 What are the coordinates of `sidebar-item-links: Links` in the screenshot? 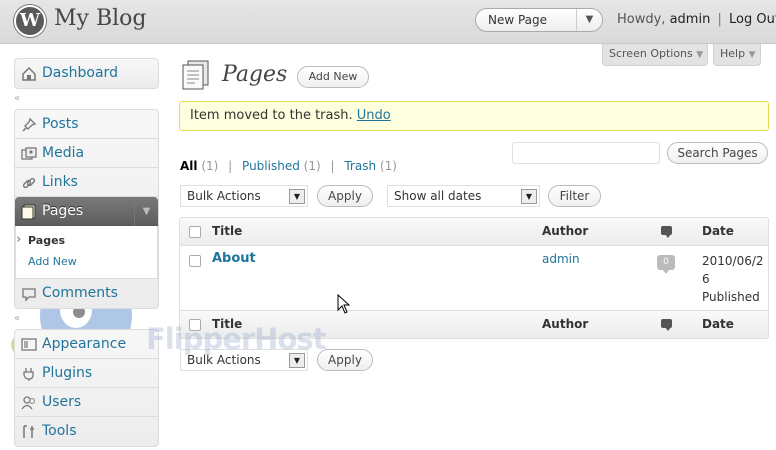 It's located at (86, 182).